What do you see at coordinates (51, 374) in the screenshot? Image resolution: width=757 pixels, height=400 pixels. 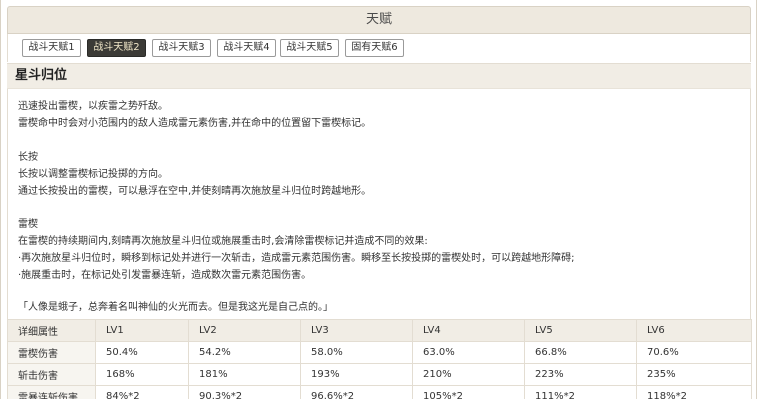 I see `table-cell-label: 斩击伤害` at bounding box center [51, 374].